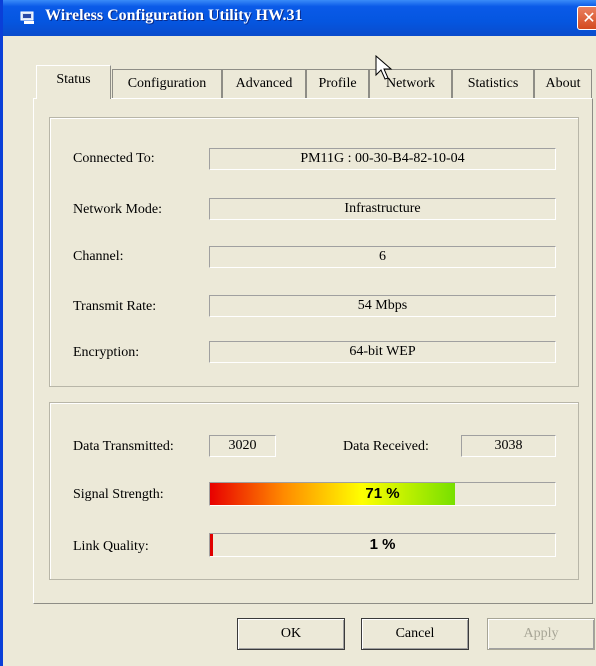 The width and height of the screenshot is (596, 666). What do you see at coordinates (123, 446) in the screenshot?
I see `data-transmitted-label: Data Transmitted:` at bounding box center [123, 446].